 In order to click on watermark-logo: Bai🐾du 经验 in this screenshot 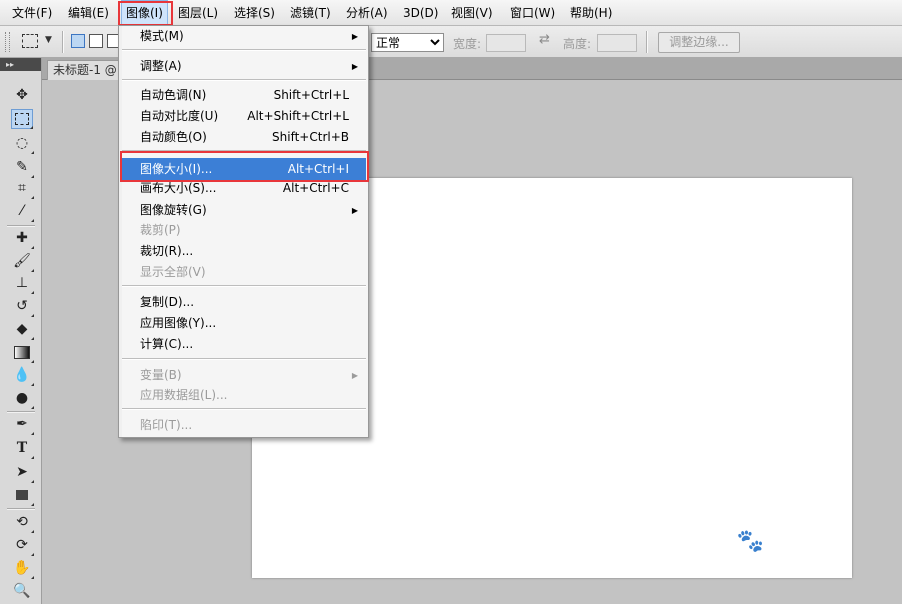, I will do `click(771, 538)`.